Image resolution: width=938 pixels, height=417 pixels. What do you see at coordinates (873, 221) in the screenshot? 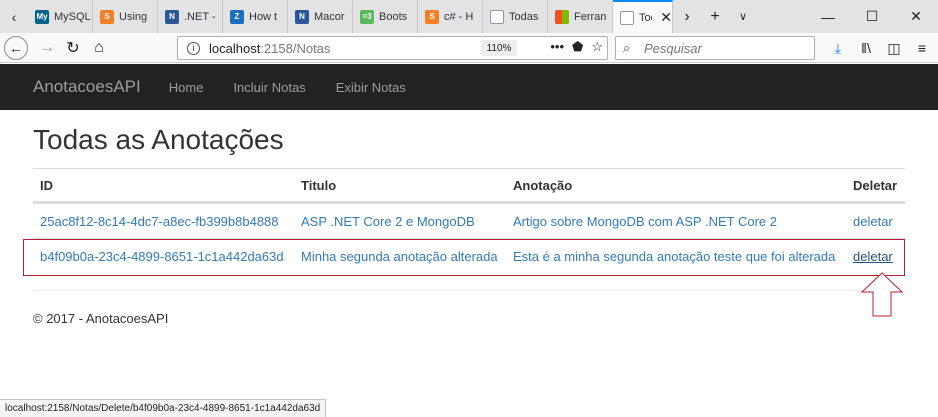
I see `delete-link: deletar` at bounding box center [873, 221].